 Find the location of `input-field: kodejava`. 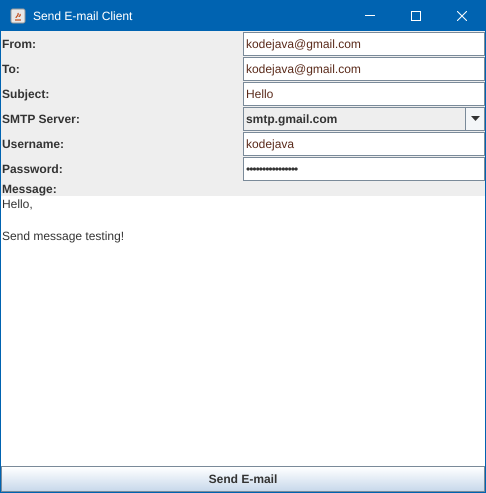

input-field: kodejava is located at coordinates (364, 144).